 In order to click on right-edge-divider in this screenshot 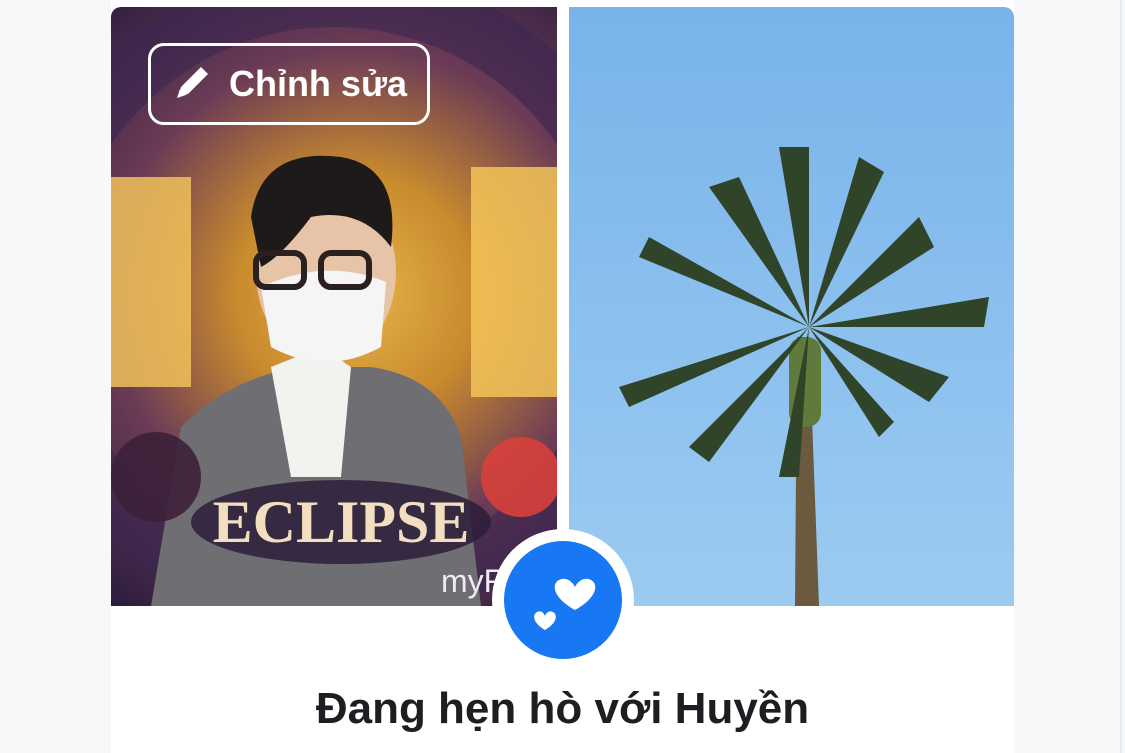, I will do `click(1121, 376)`.